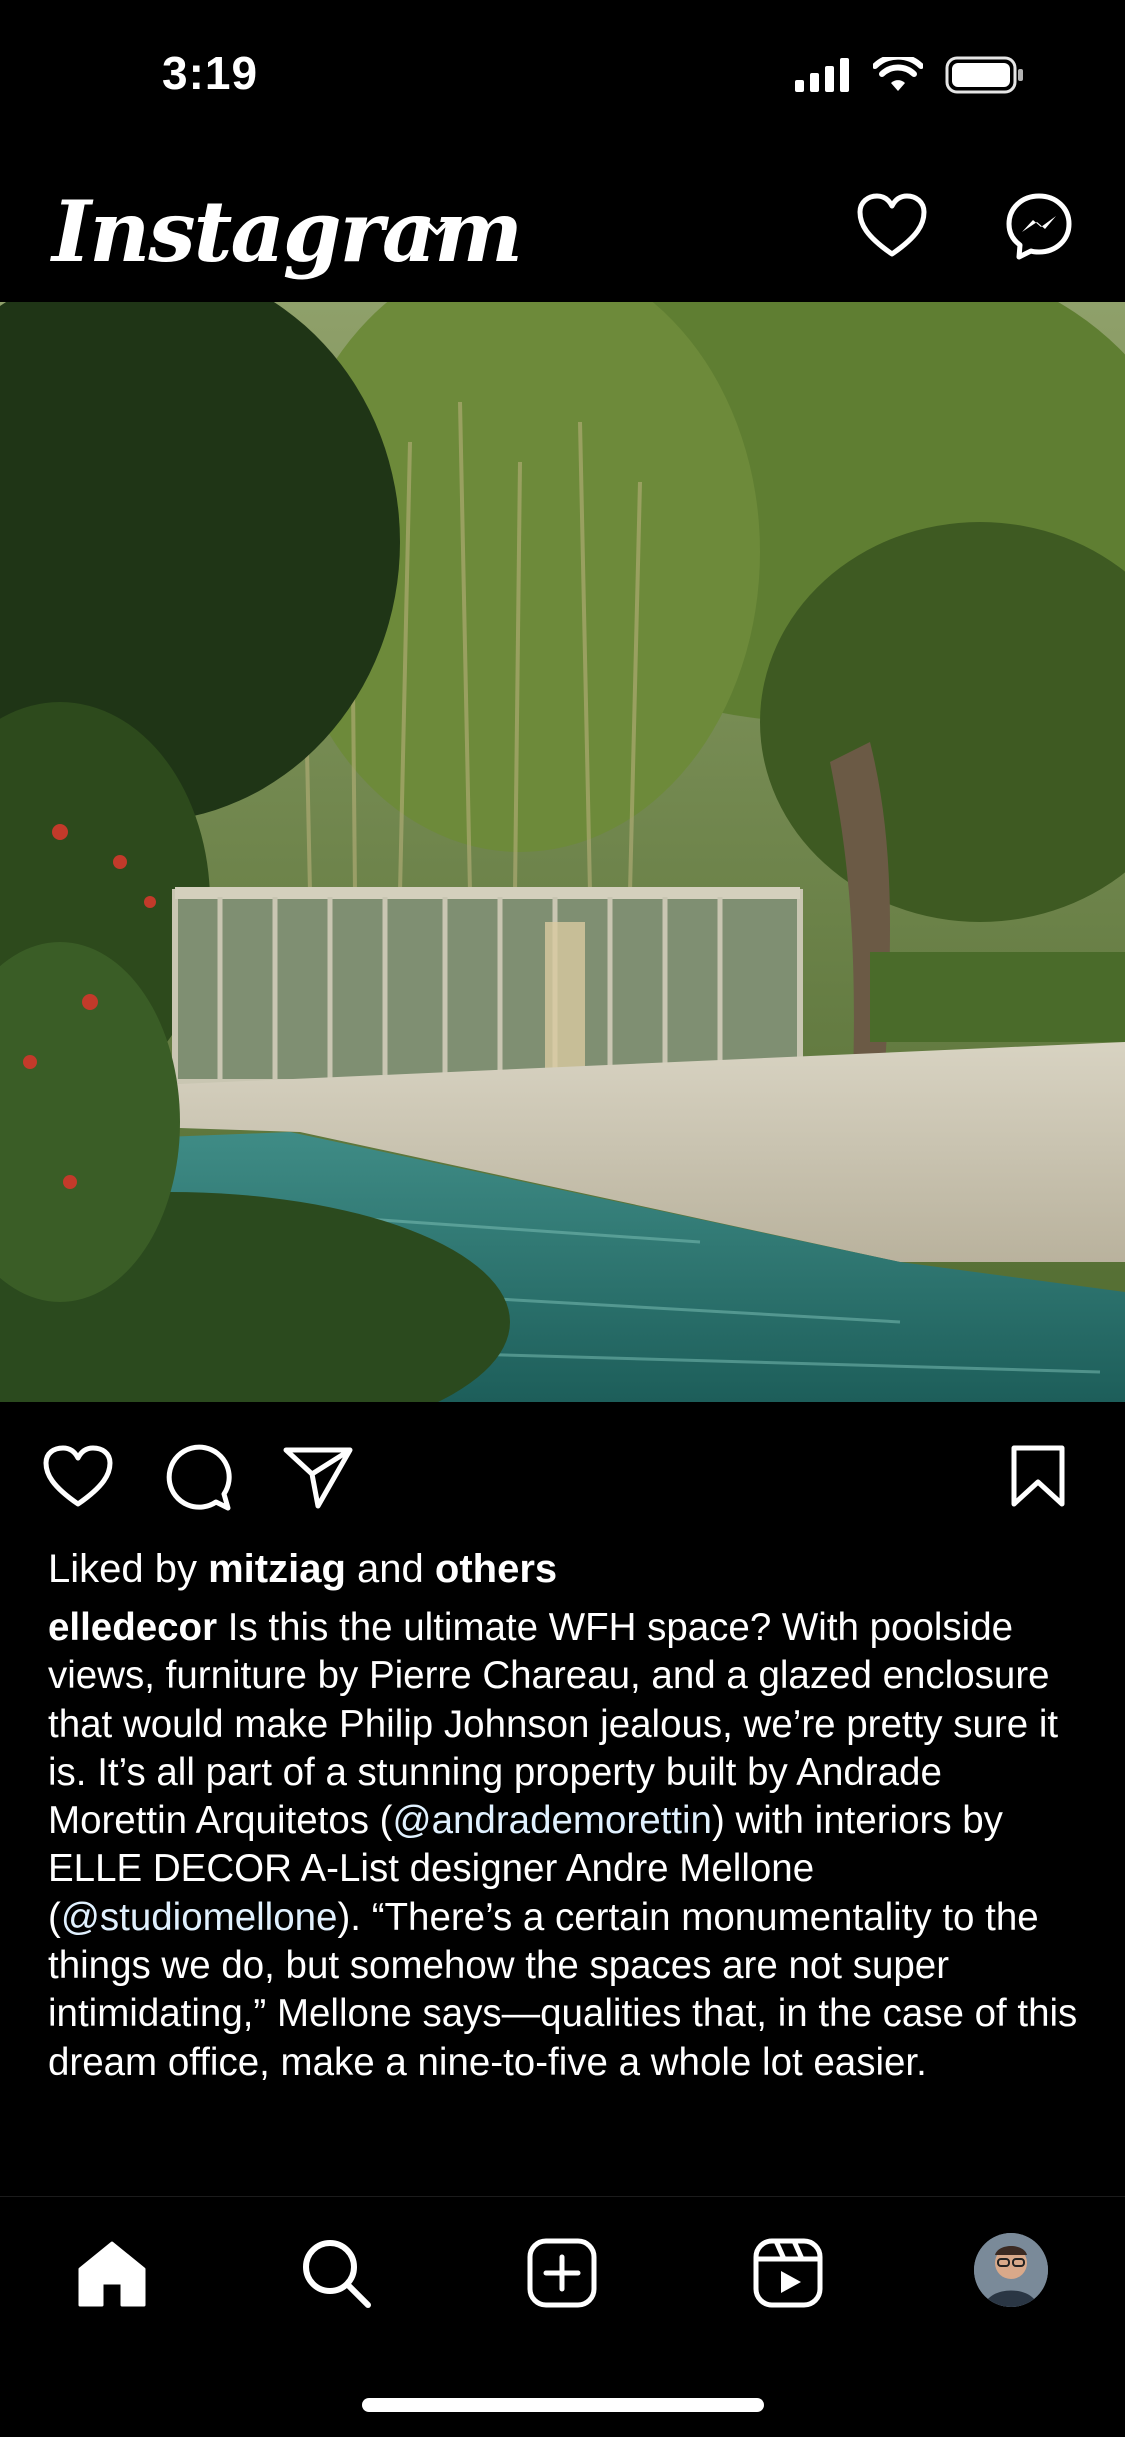  Describe the element at coordinates (336, 2273) in the screenshot. I see `search-icon` at that location.